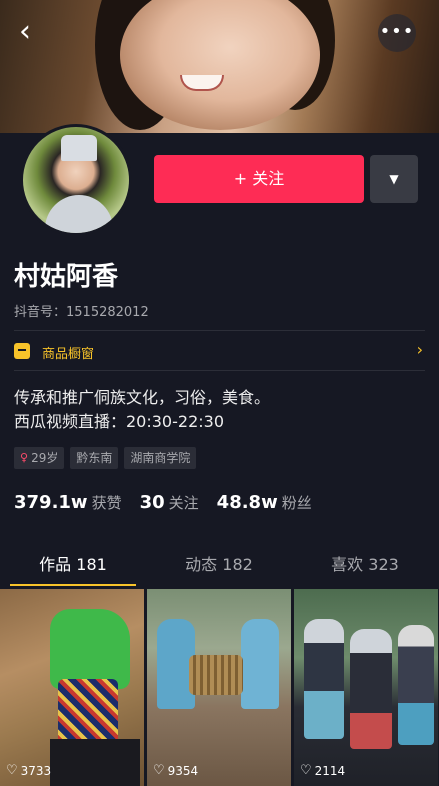 This screenshot has width=439, height=786. Describe the element at coordinates (366, 687) in the screenshot. I see `video-thumbnail: ♡ 2114` at that location.